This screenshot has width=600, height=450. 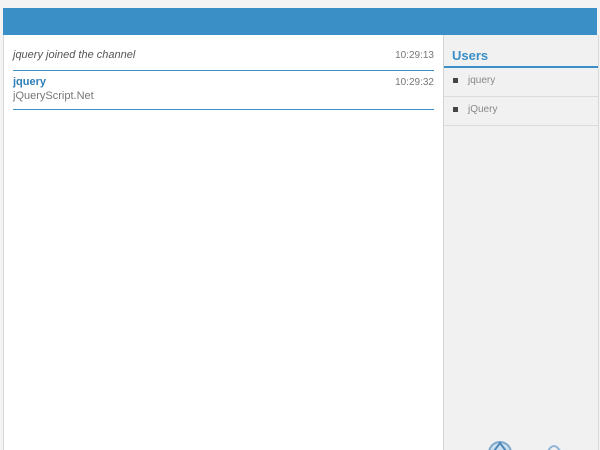 What do you see at coordinates (483, 109) in the screenshot?
I see `user-name: jQuery` at bounding box center [483, 109].